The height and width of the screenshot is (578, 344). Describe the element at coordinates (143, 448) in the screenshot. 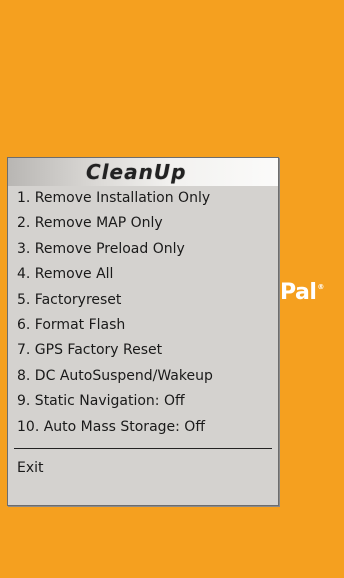

I see `menu-divider` at that location.